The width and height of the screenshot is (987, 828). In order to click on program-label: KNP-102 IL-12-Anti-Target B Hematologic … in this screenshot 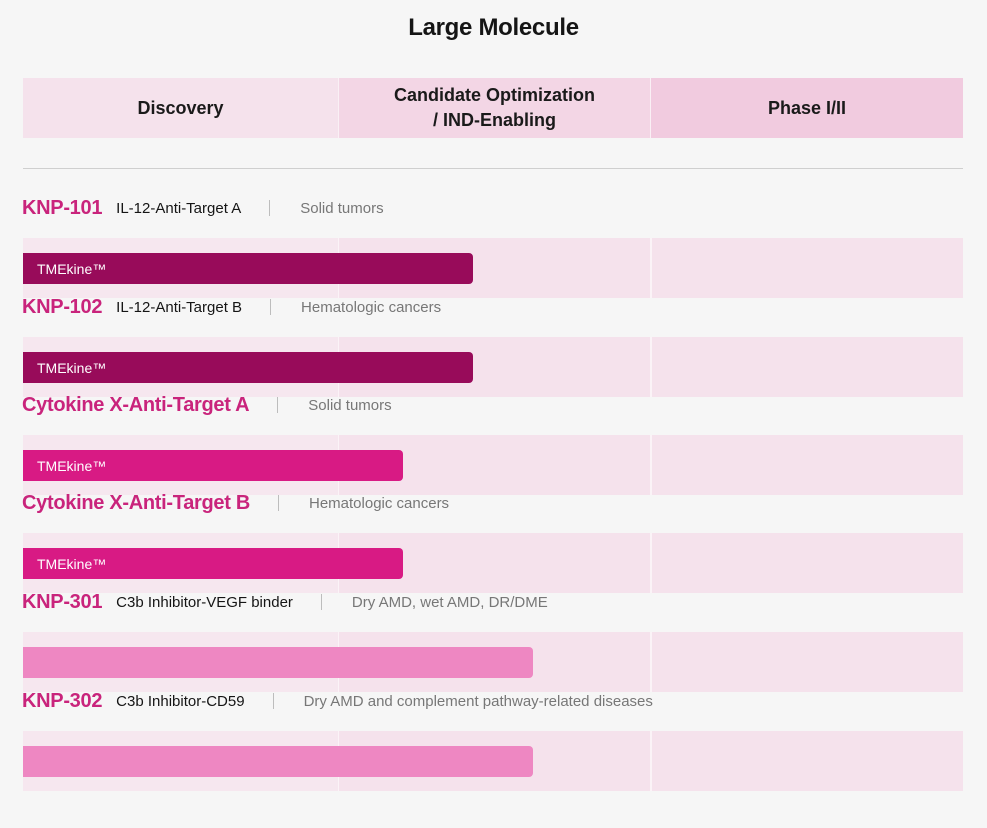, I will do `click(231, 307)`.